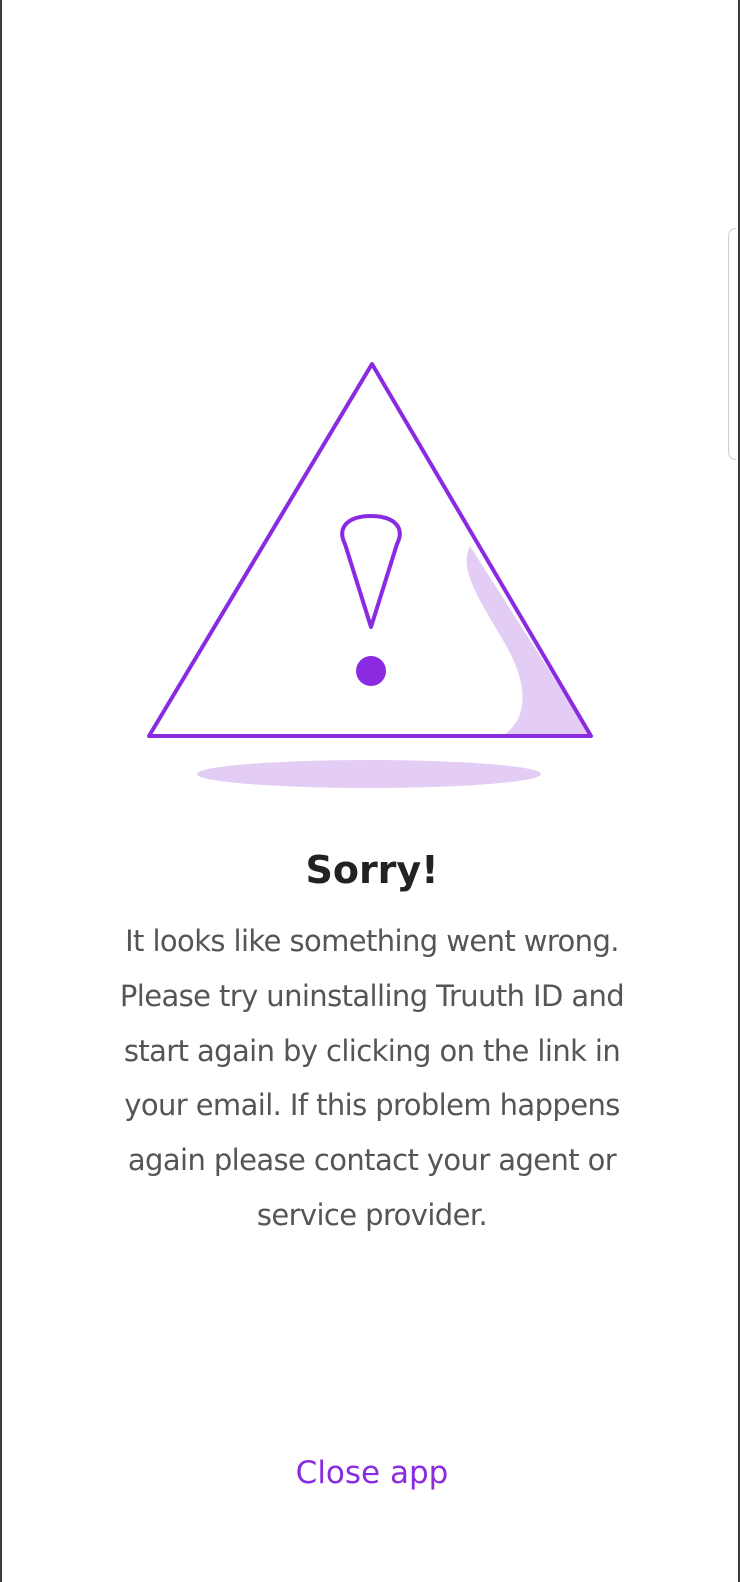  Describe the element at coordinates (372, 870) in the screenshot. I see `error-title: Sorry!` at that location.